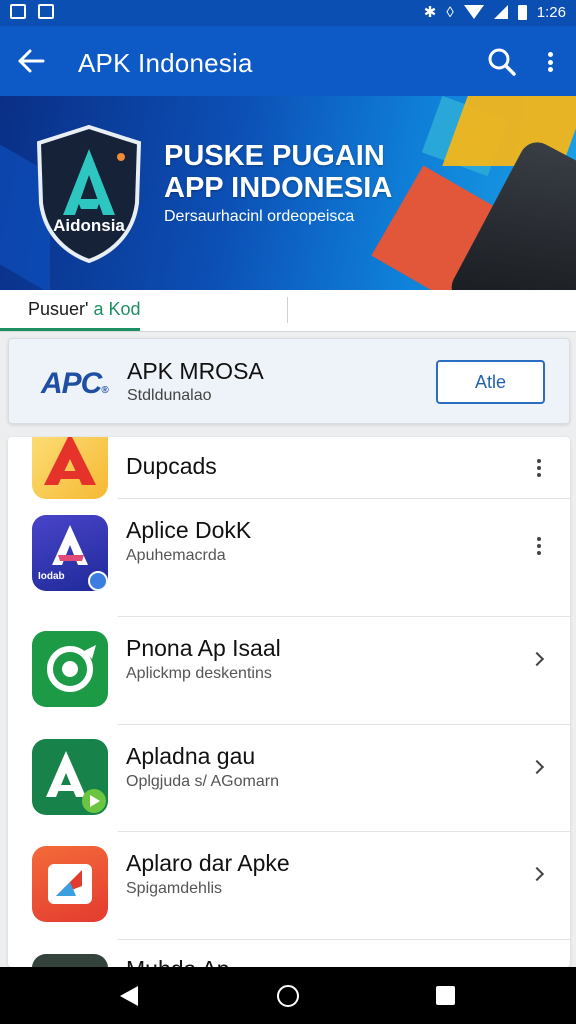 This screenshot has width=576, height=1024. What do you see at coordinates (289, 953) in the screenshot?
I see `list-item: Muhda Ap` at bounding box center [289, 953].